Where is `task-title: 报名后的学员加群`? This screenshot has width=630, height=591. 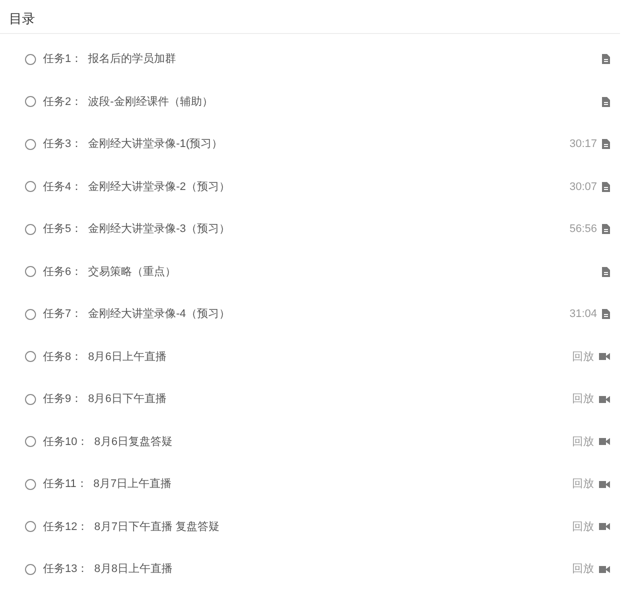
task-title: 报名后的学员加群 is located at coordinates (132, 59).